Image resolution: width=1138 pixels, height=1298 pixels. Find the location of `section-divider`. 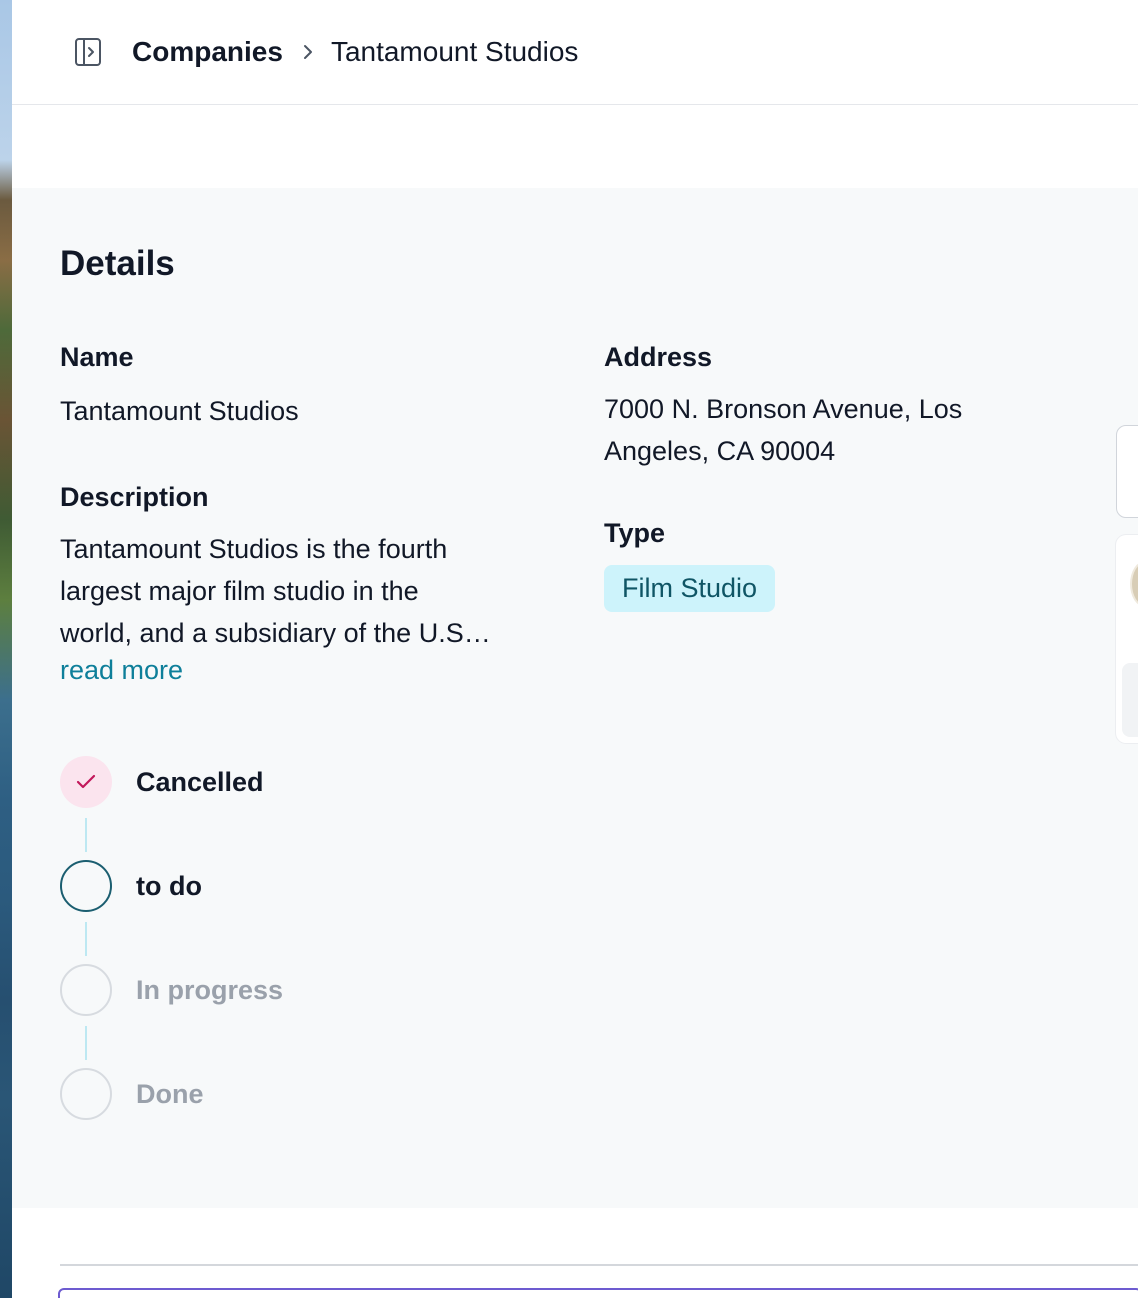

section-divider is located at coordinates (599, 1265).